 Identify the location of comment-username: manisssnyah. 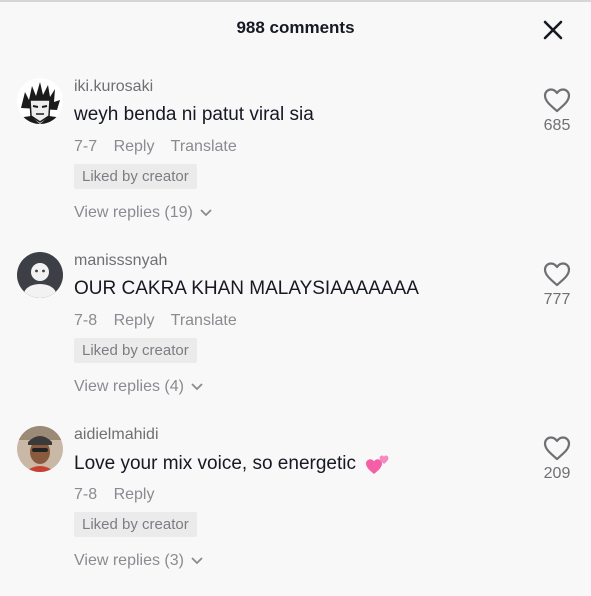
(120, 261).